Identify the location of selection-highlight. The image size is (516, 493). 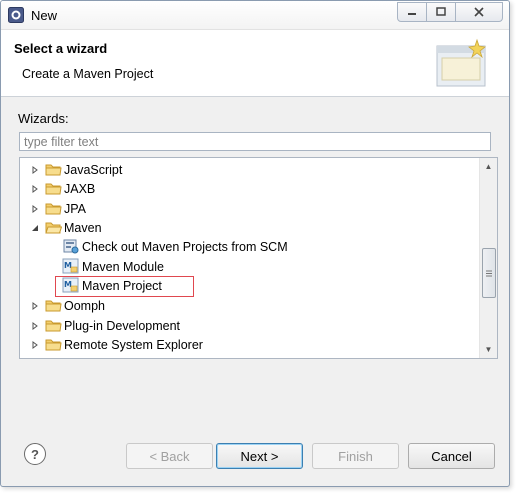
(124, 286).